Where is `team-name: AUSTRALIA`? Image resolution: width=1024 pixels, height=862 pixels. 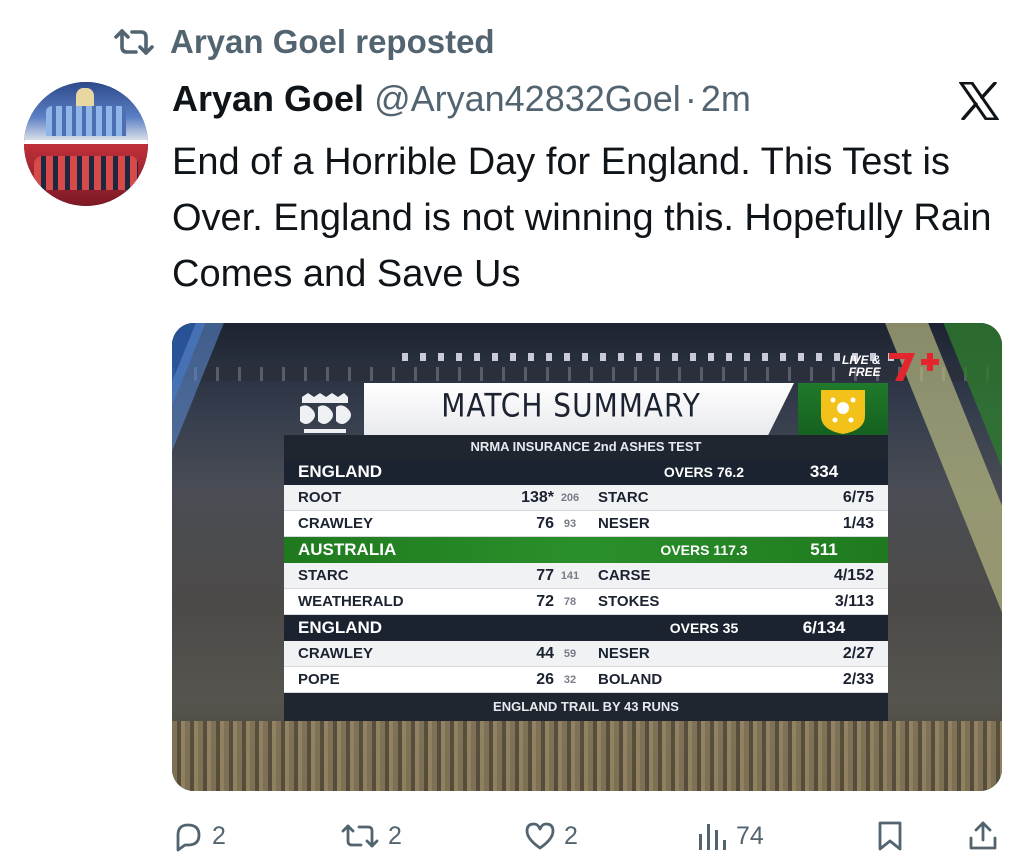
team-name: AUSTRALIA is located at coordinates (347, 549).